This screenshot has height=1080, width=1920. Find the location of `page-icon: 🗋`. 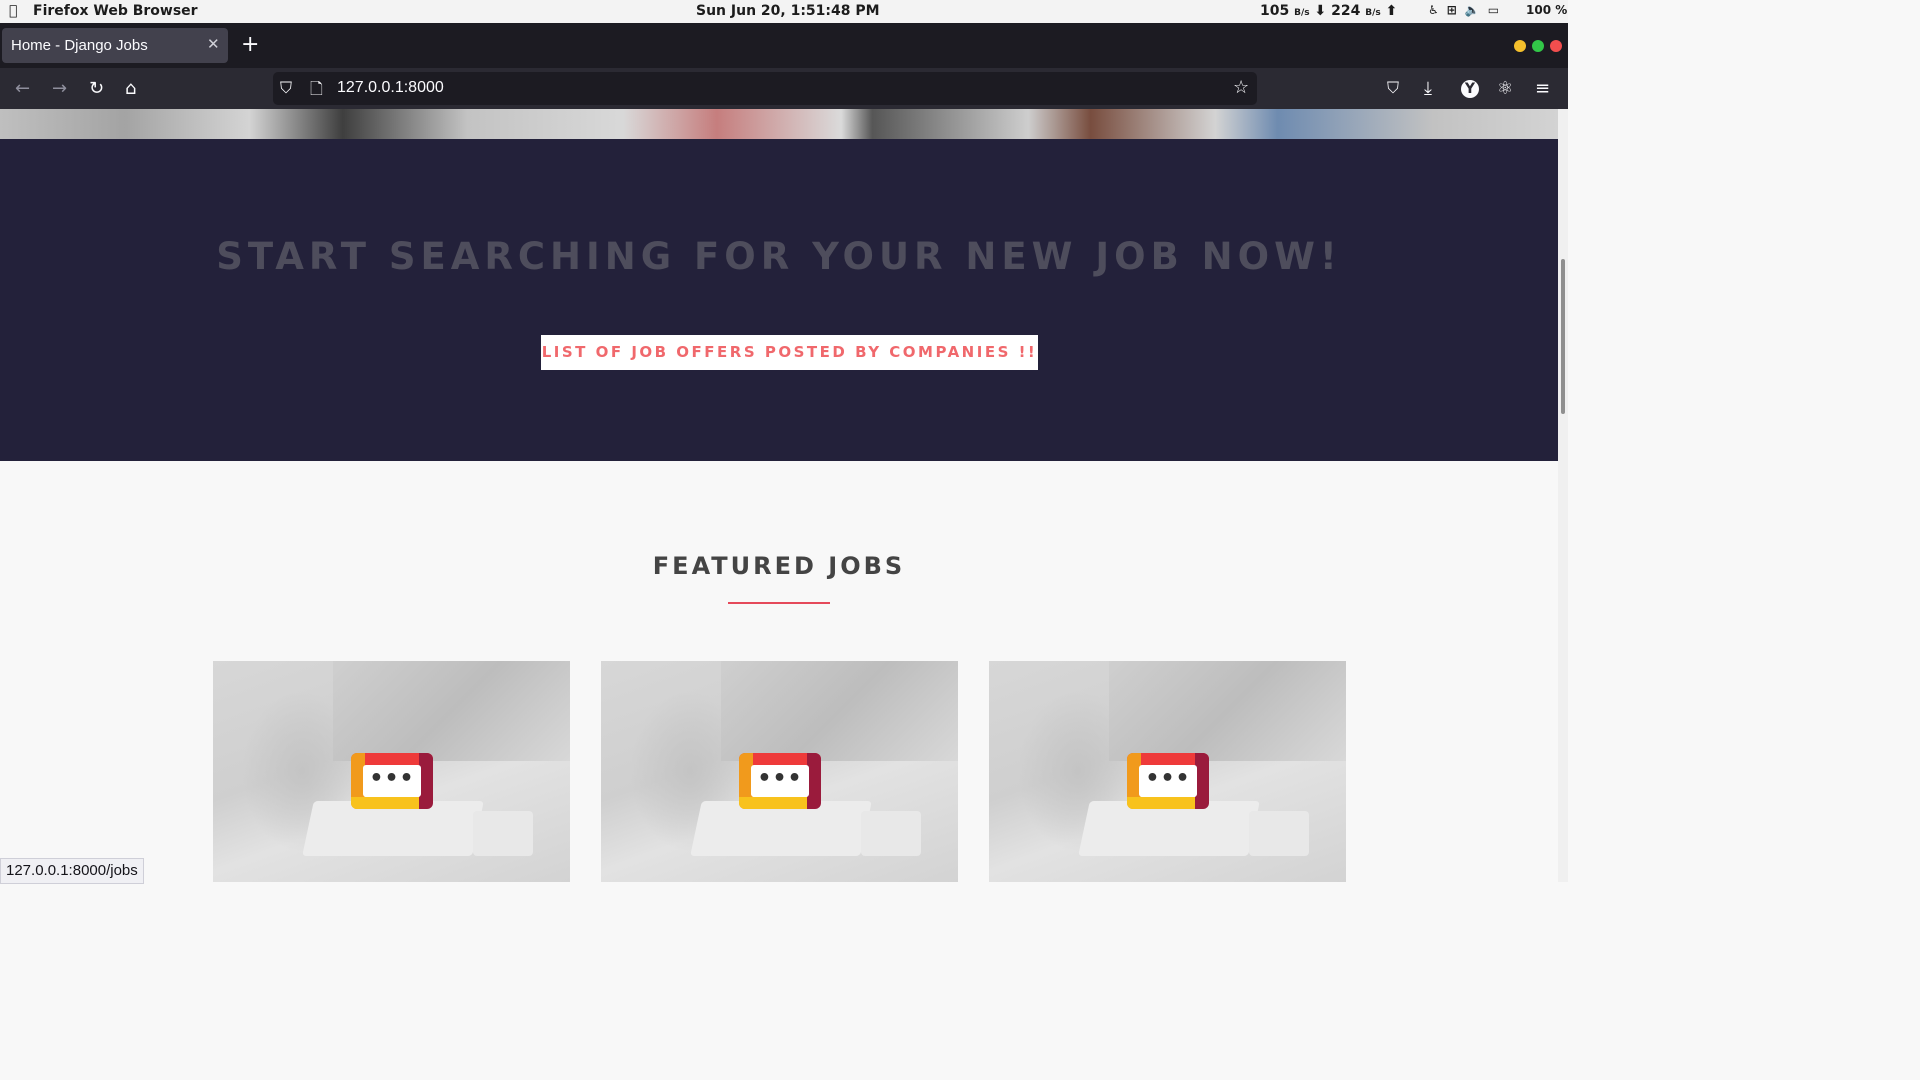

page-icon: 🗋 is located at coordinates (316, 91).